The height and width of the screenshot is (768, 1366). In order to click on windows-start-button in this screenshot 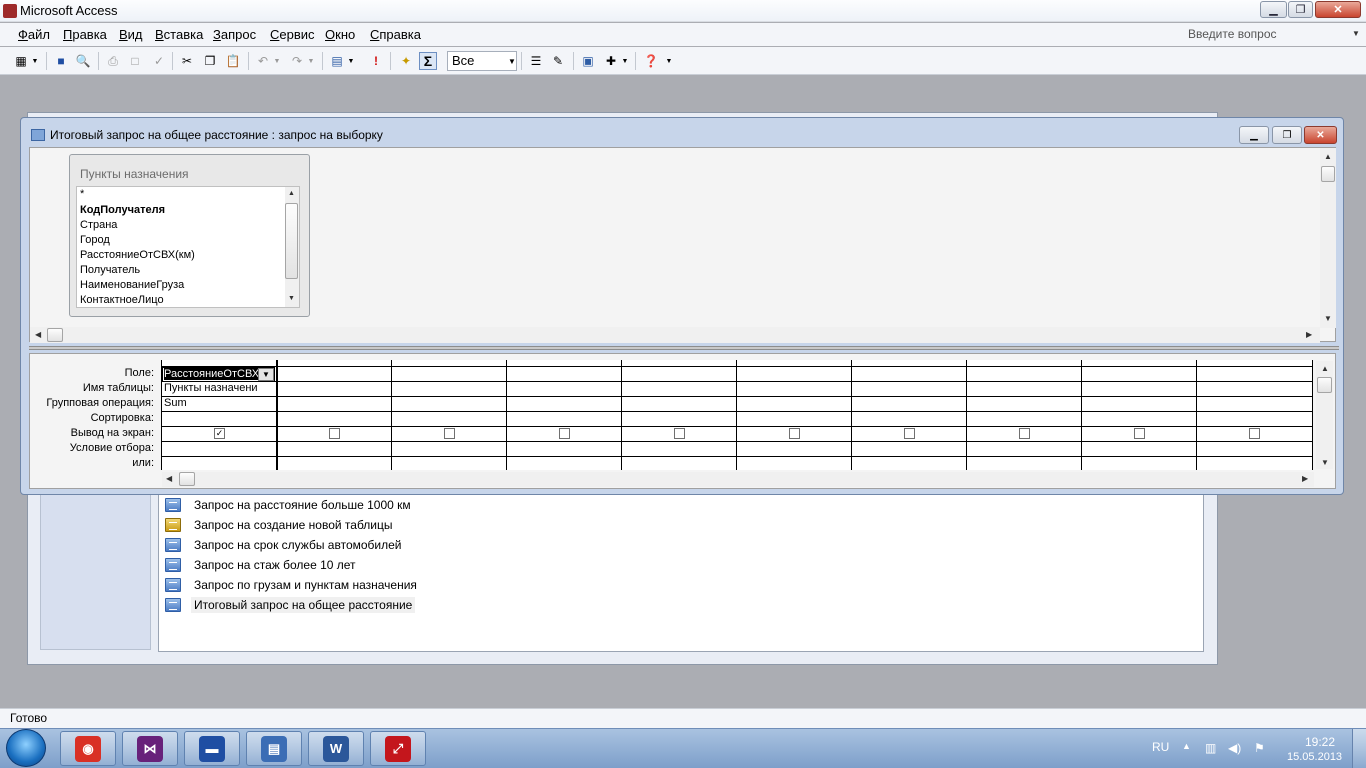, I will do `click(26, 748)`.